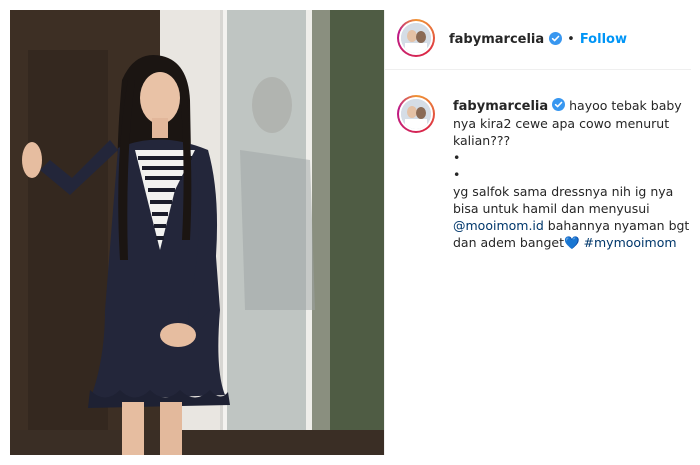 The image size is (700, 465). Describe the element at coordinates (625, 105) in the screenshot. I see `caption-text: hayoo tebak baby` at that location.